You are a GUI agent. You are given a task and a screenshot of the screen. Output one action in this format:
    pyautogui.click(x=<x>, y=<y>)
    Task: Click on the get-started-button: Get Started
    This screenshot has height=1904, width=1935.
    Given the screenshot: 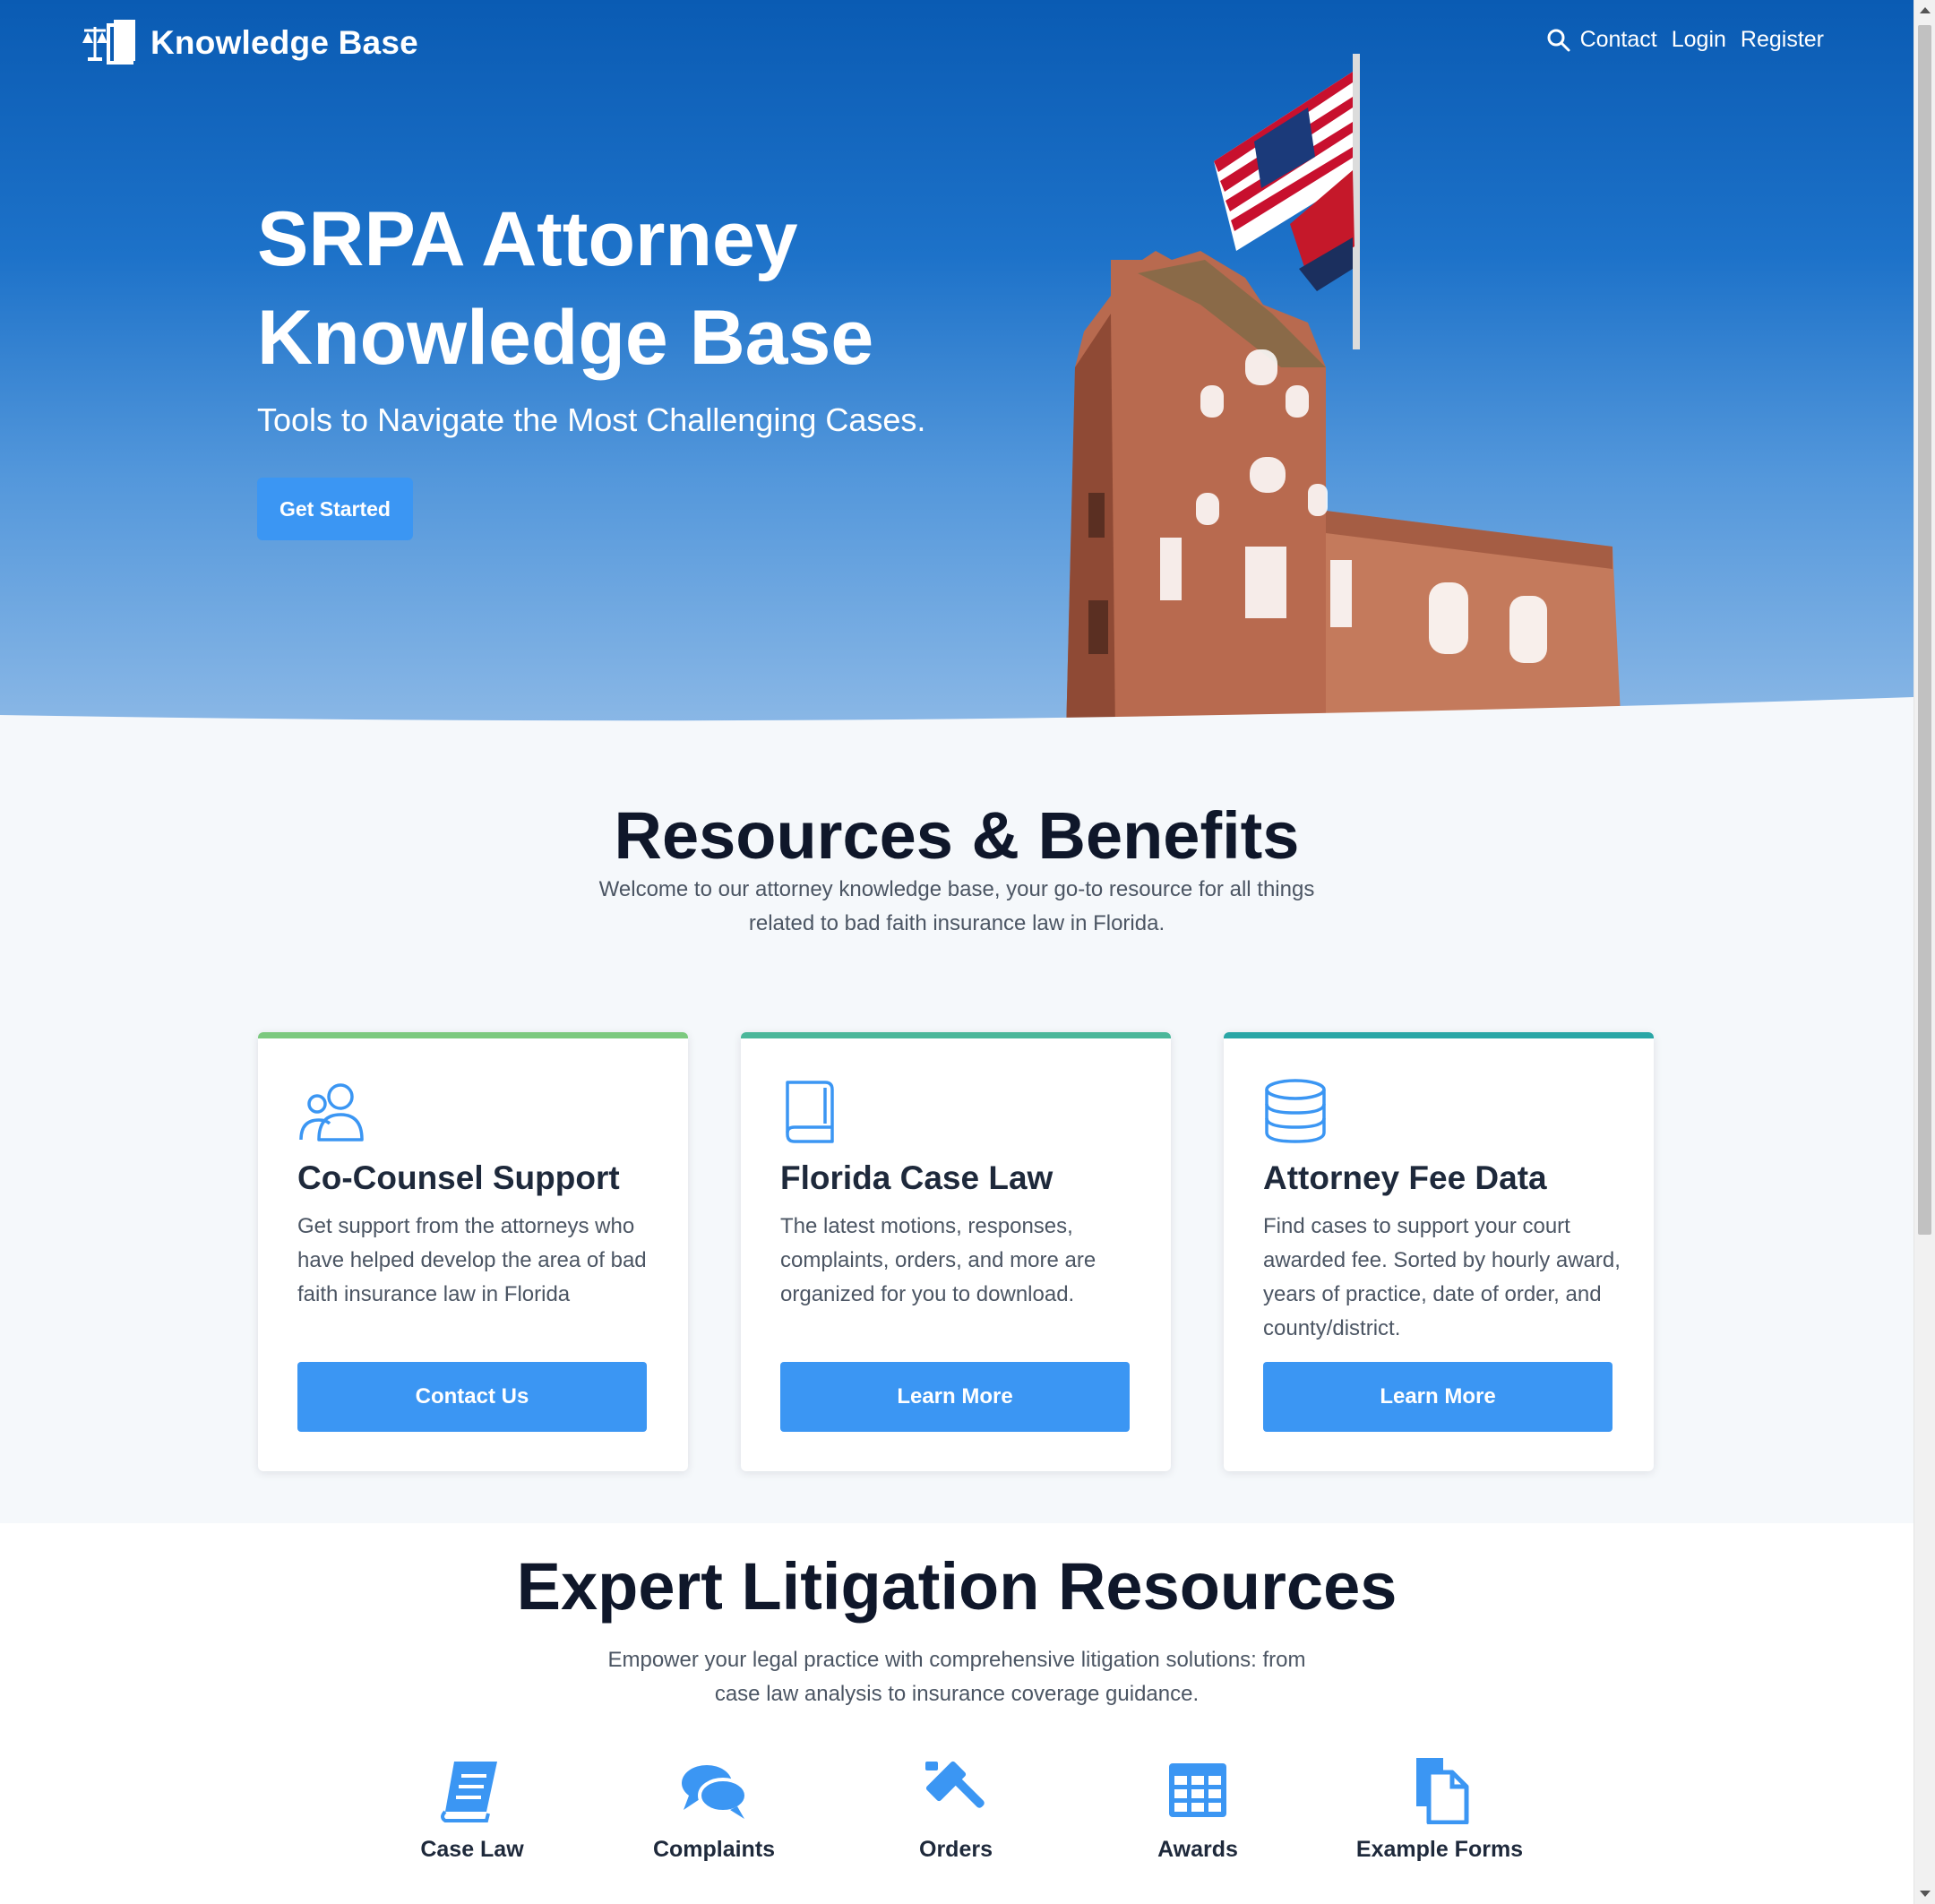 What is the action you would take?
    pyautogui.click(x=335, y=509)
    